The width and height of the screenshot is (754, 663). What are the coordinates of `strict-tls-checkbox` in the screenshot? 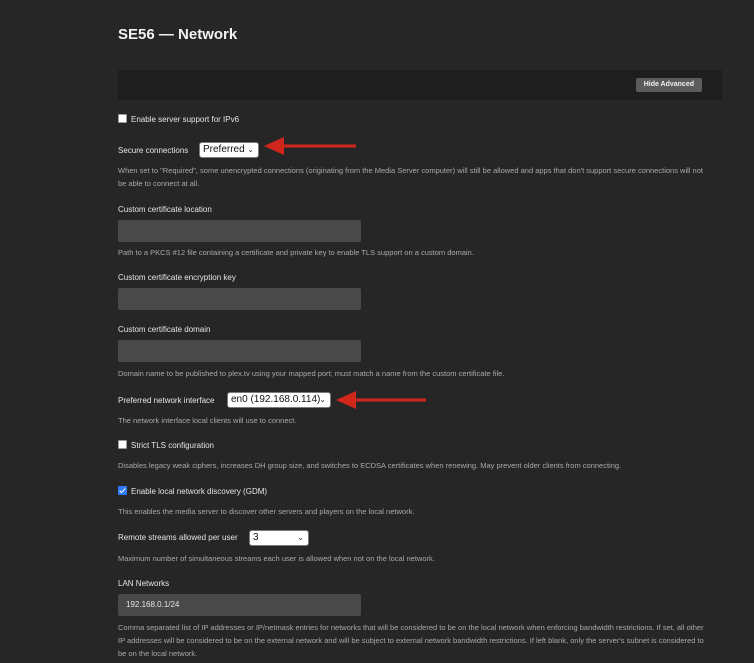 It's located at (122, 445).